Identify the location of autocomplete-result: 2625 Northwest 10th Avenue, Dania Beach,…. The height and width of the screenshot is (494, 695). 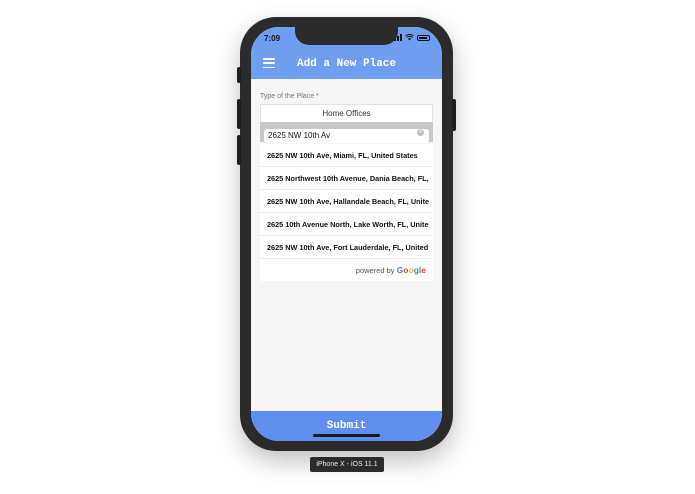
(346, 178).